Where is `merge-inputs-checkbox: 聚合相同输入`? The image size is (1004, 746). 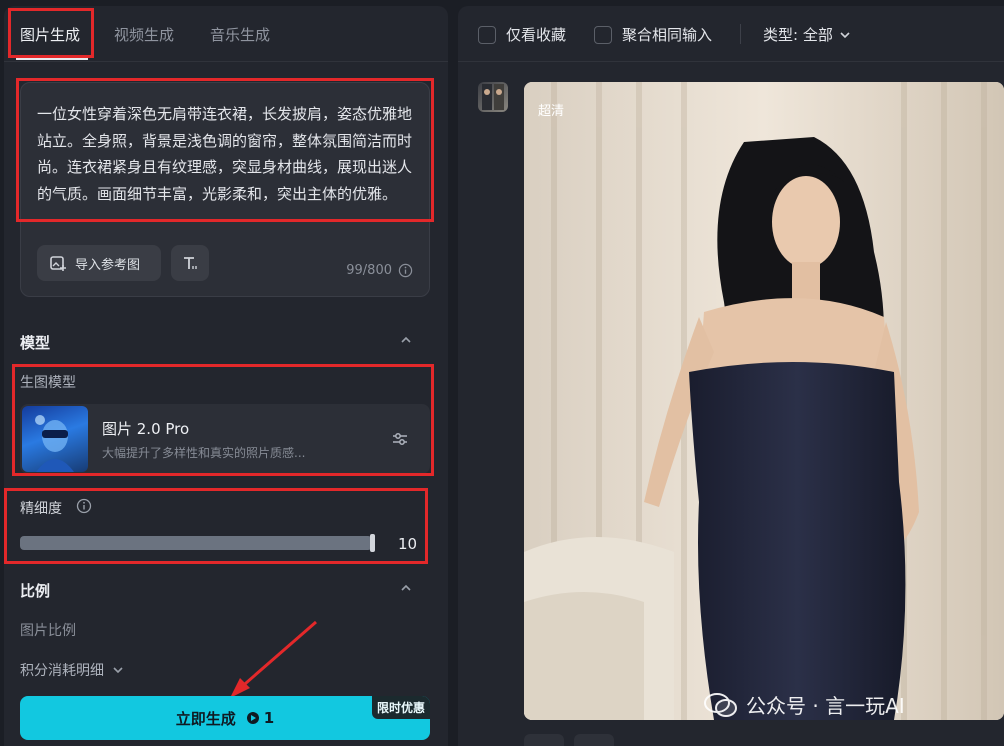
merge-inputs-checkbox: 聚合相同输入 is located at coordinates (653, 34).